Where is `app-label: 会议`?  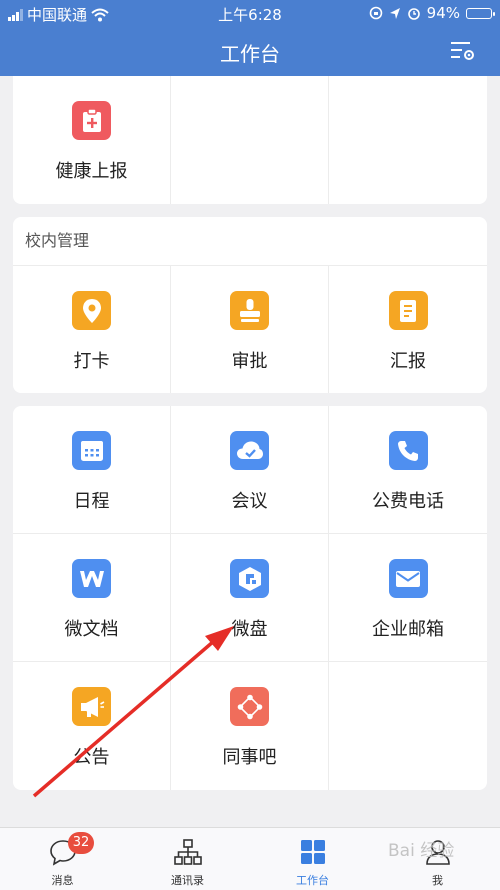 app-label: 会议 is located at coordinates (249, 501).